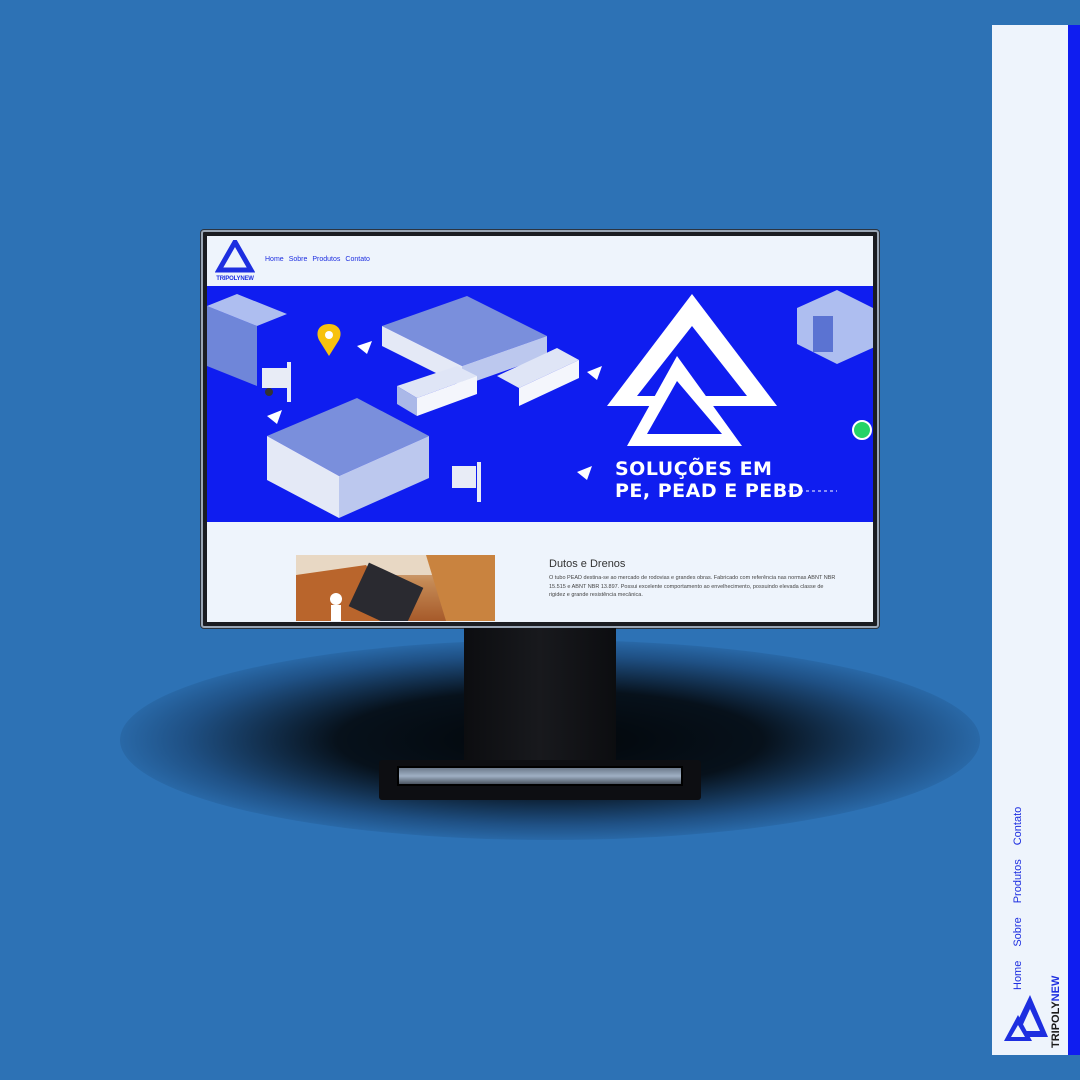 This screenshot has width=1080, height=1080. What do you see at coordinates (540, 404) in the screenshot?
I see `hero-banner: SOLUÇÕES EM PE, PEAD E PEBD` at bounding box center [540, 404].